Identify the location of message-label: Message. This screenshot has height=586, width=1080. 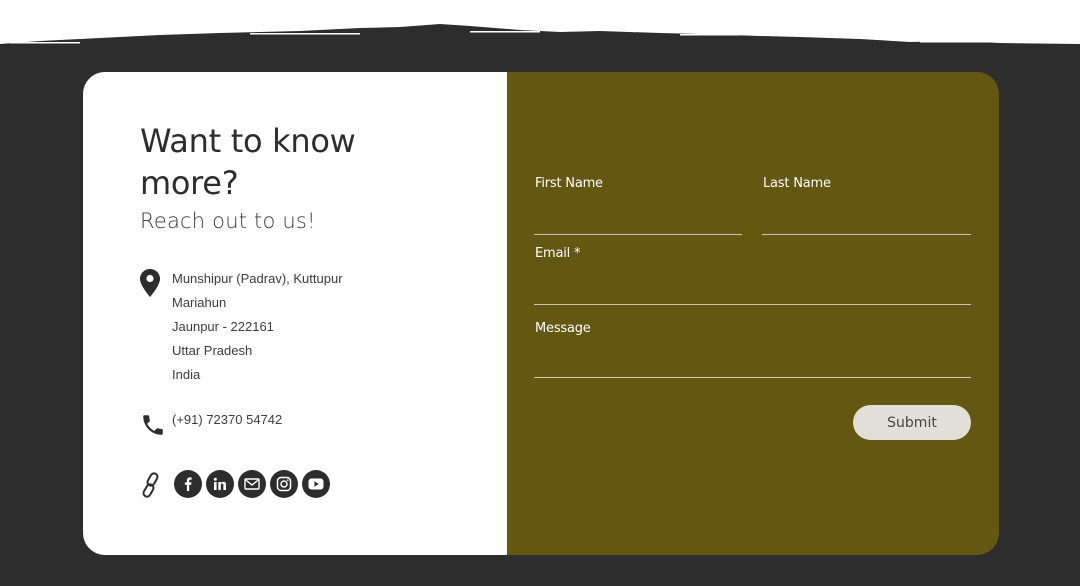
(563, 328).